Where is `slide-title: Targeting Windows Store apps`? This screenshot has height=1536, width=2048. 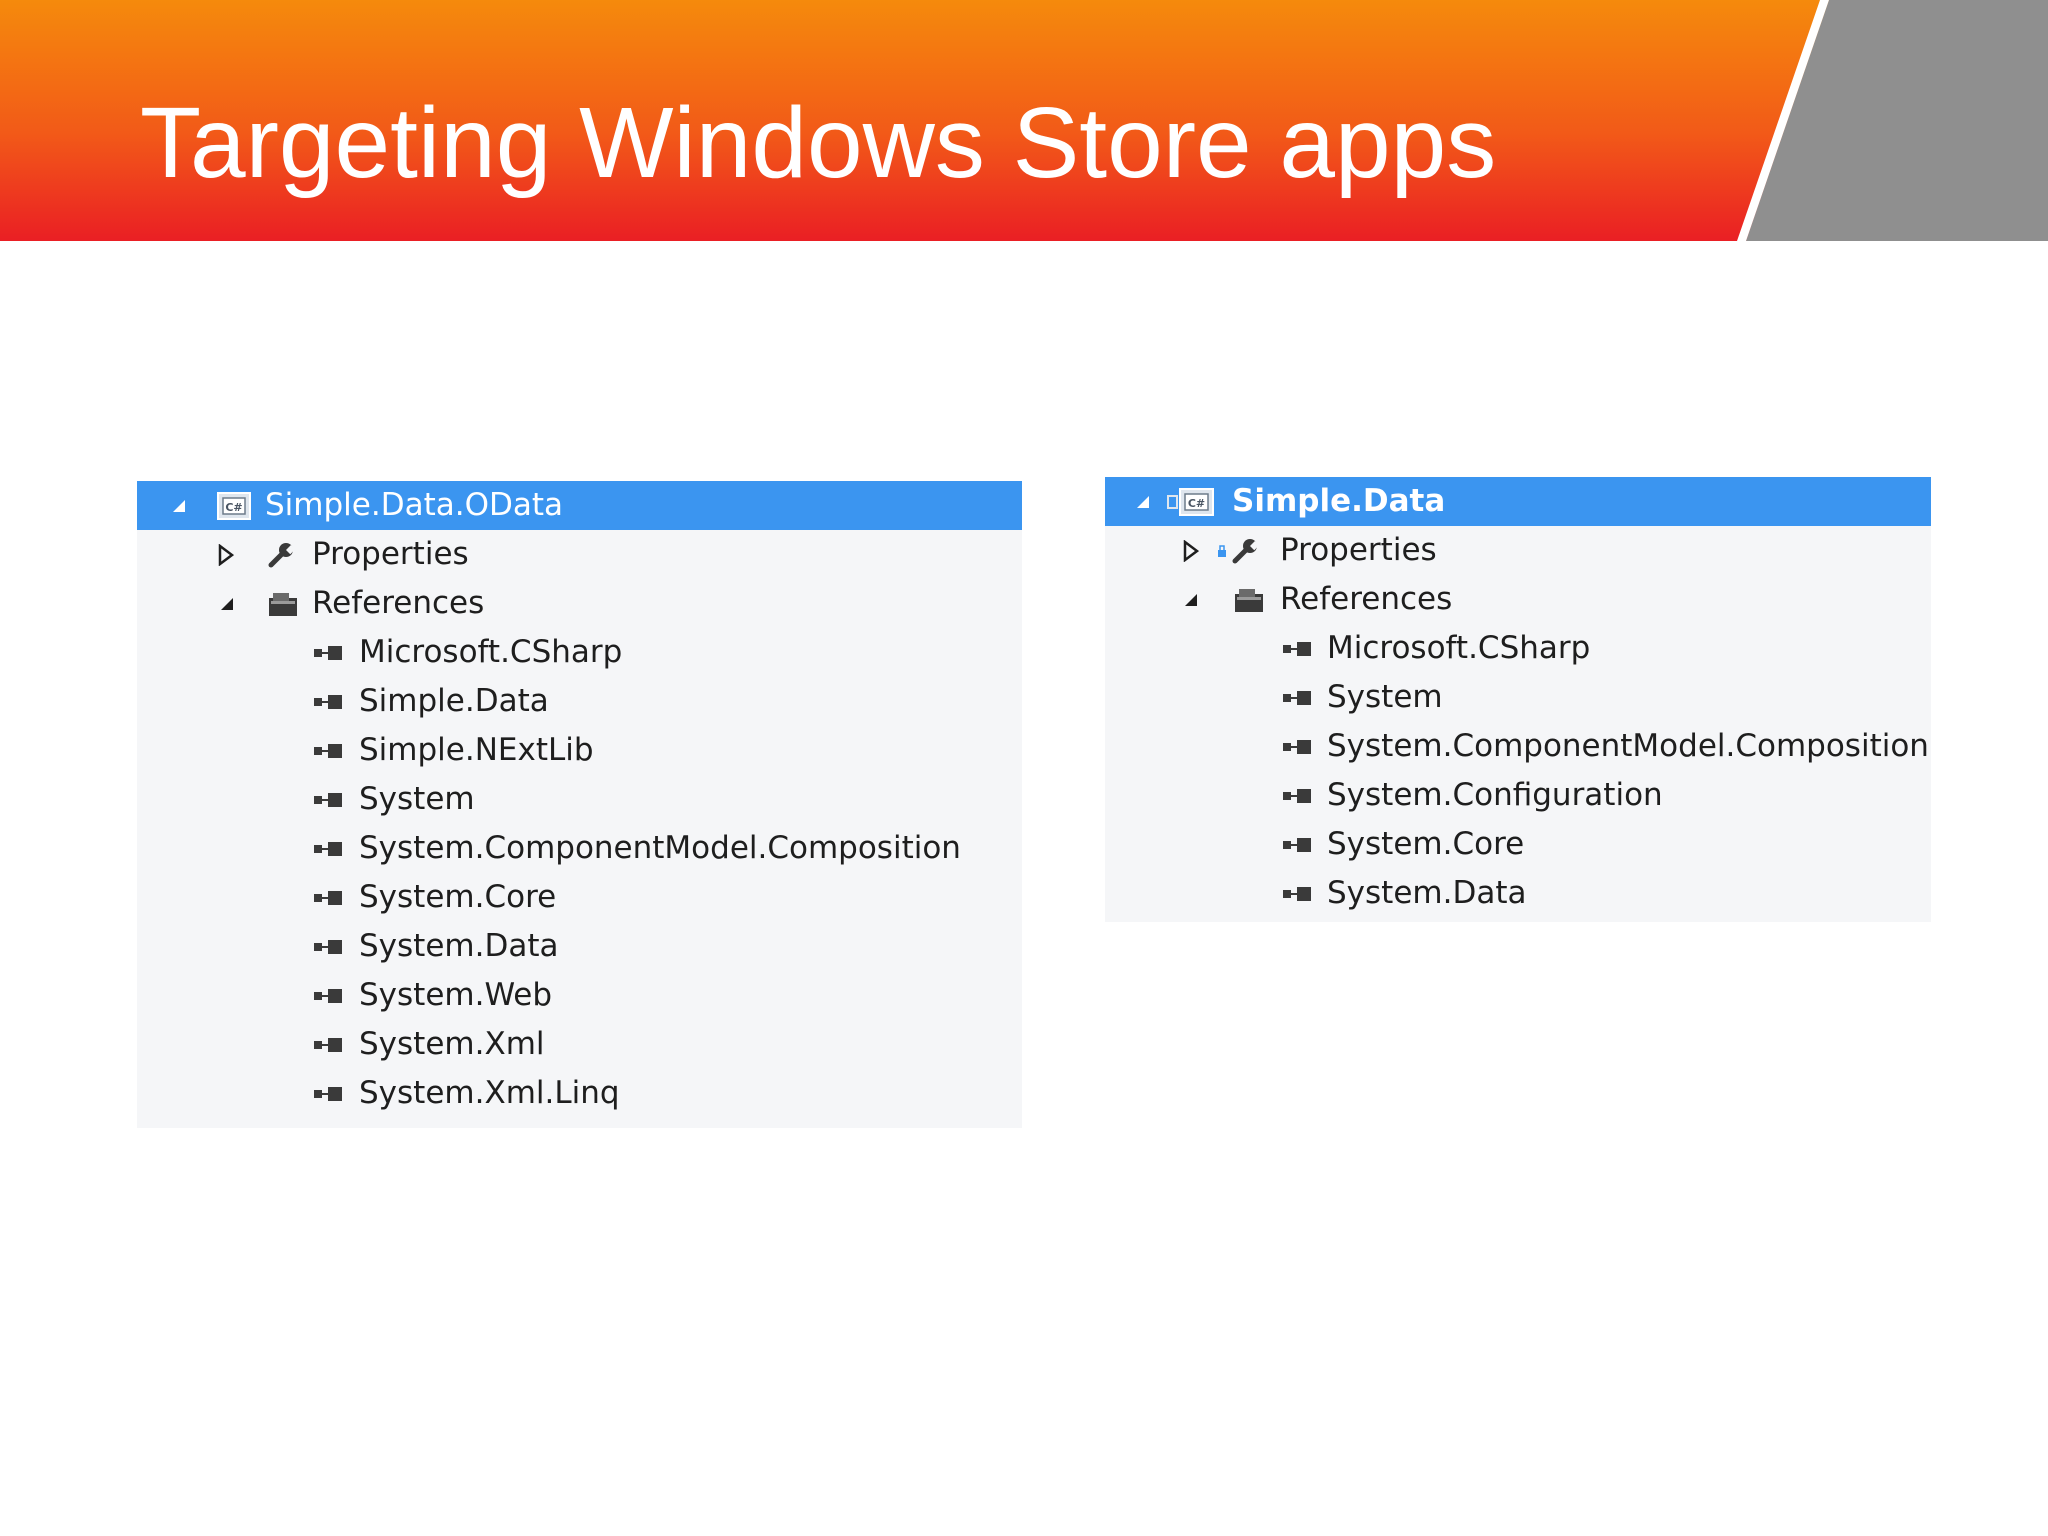 slide-title: Targeting Windows Store apps is located at coordinates (818, 143).